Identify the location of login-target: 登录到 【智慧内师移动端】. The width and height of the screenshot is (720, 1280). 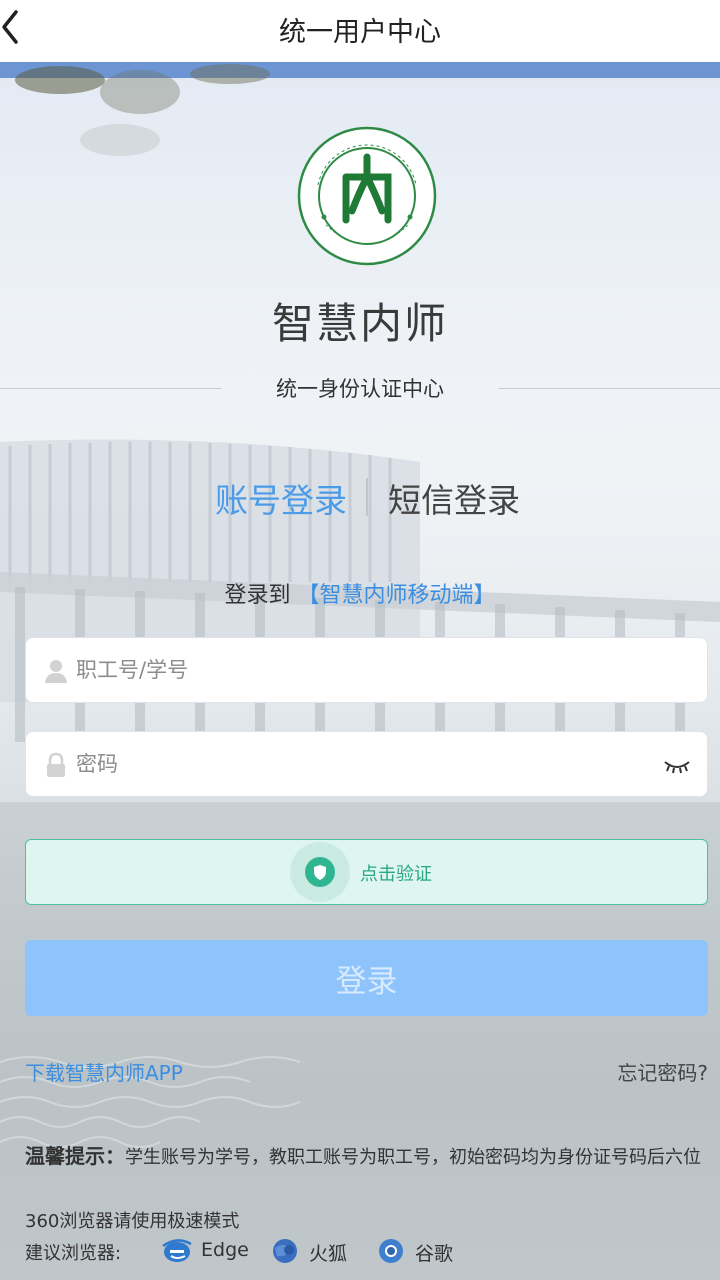
(360, 593).